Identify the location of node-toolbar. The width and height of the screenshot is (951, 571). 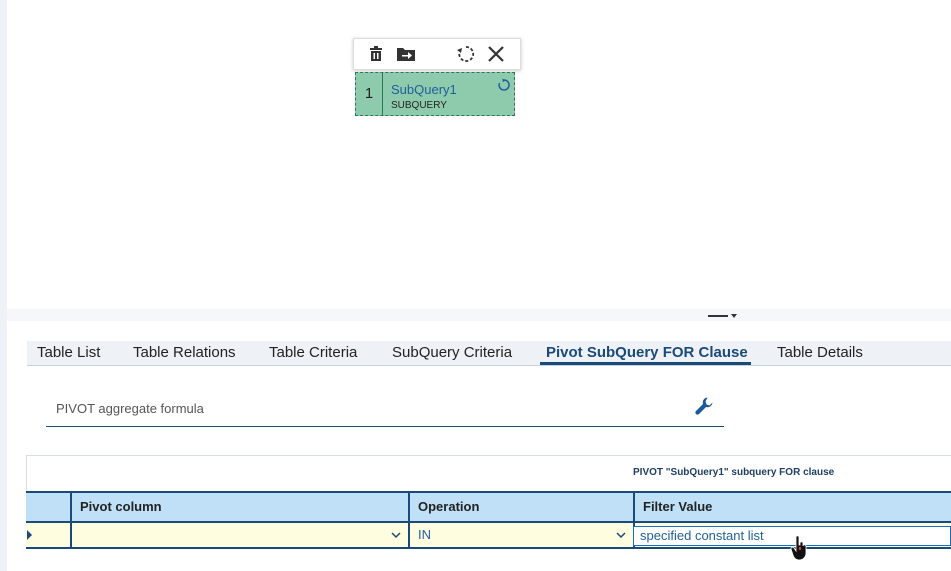
(437, 54).